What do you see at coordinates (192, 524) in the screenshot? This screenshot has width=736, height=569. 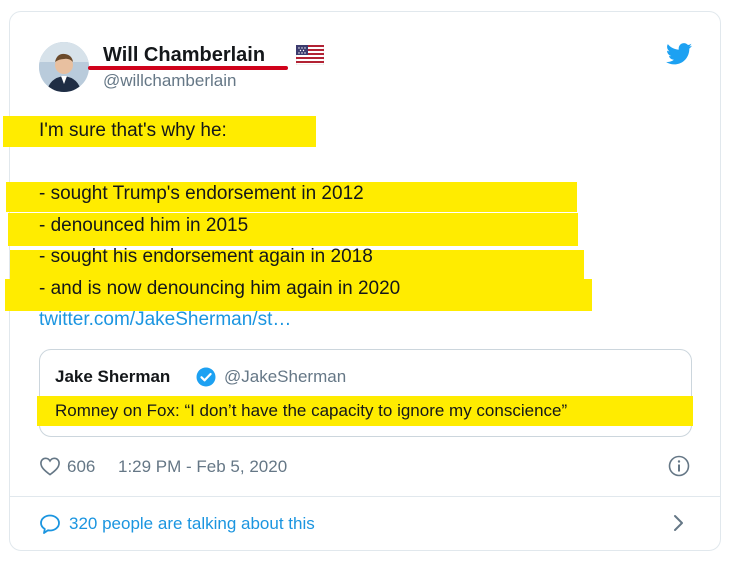 I see `conversation-link: 320 people are talking about this` at bounding box center [192, 524].